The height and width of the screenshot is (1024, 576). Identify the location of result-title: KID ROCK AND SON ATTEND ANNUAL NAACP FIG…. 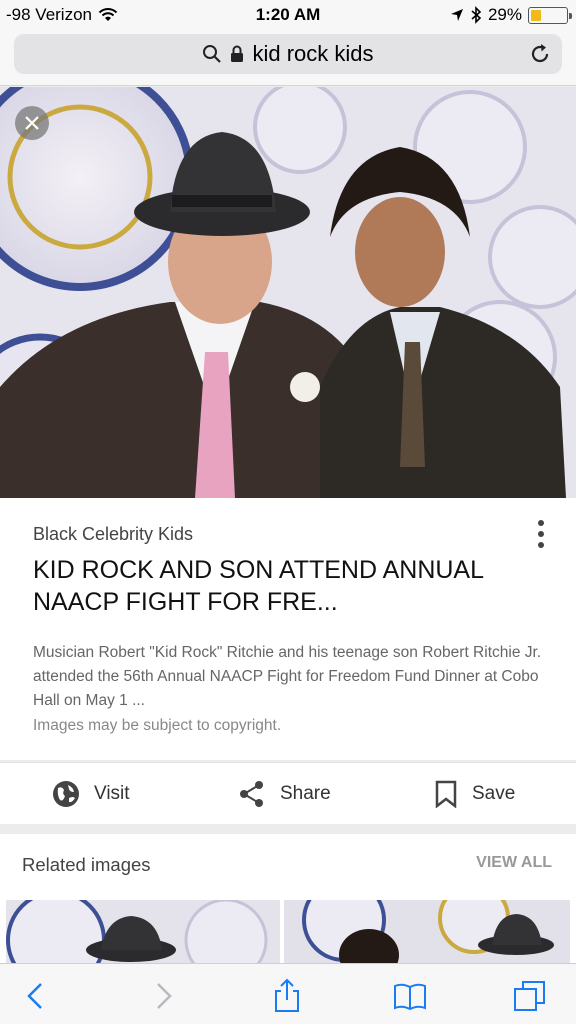
(283, 586).